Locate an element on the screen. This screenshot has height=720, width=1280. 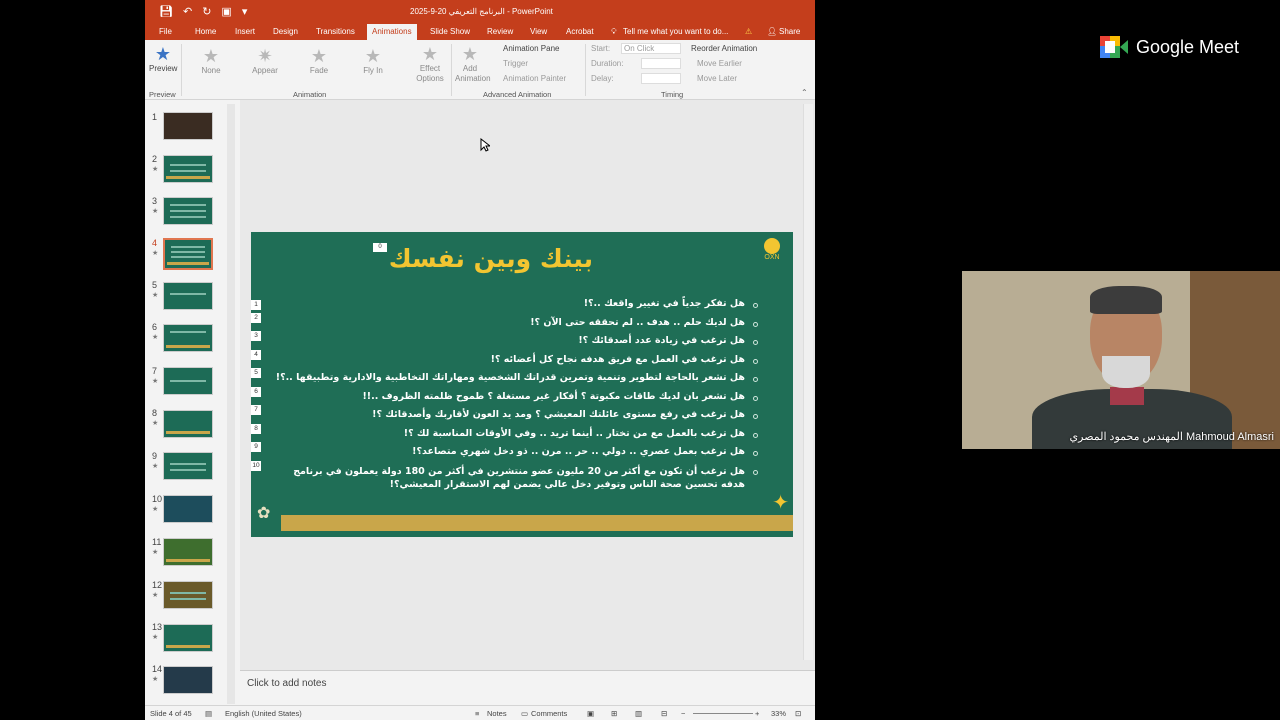
tab-review: Review is located at coordinates (500, 31).